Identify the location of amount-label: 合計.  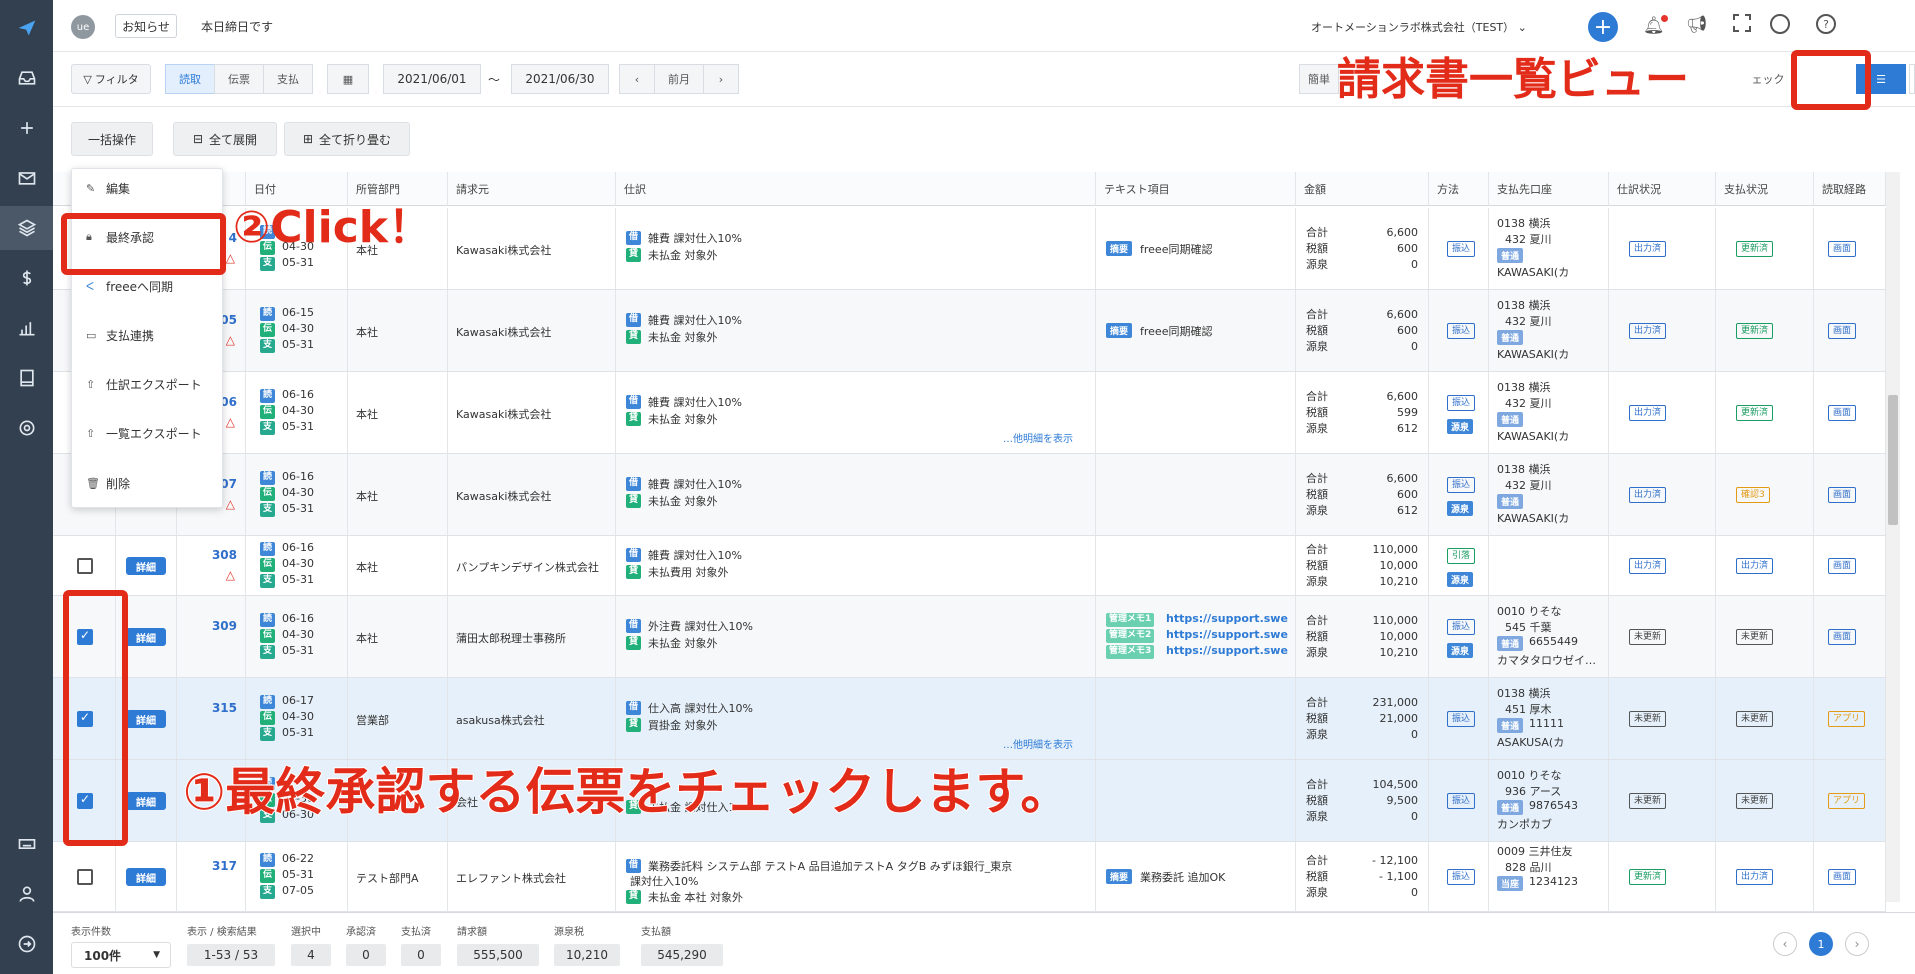
(1317, 620).